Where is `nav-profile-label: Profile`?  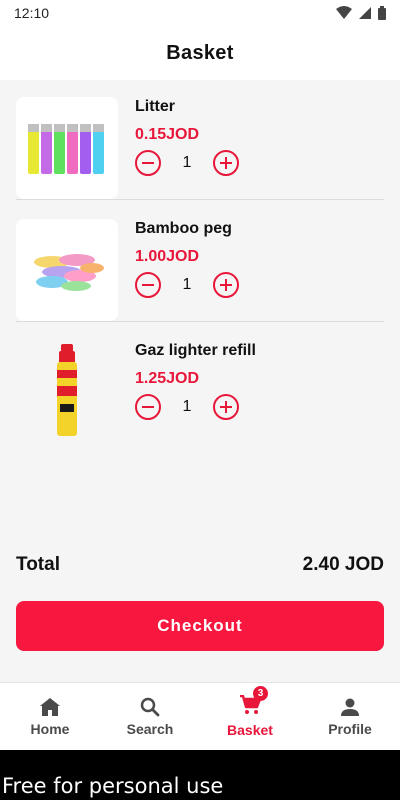
nav-profile-label: Profile is located at coordinates (350, 728).